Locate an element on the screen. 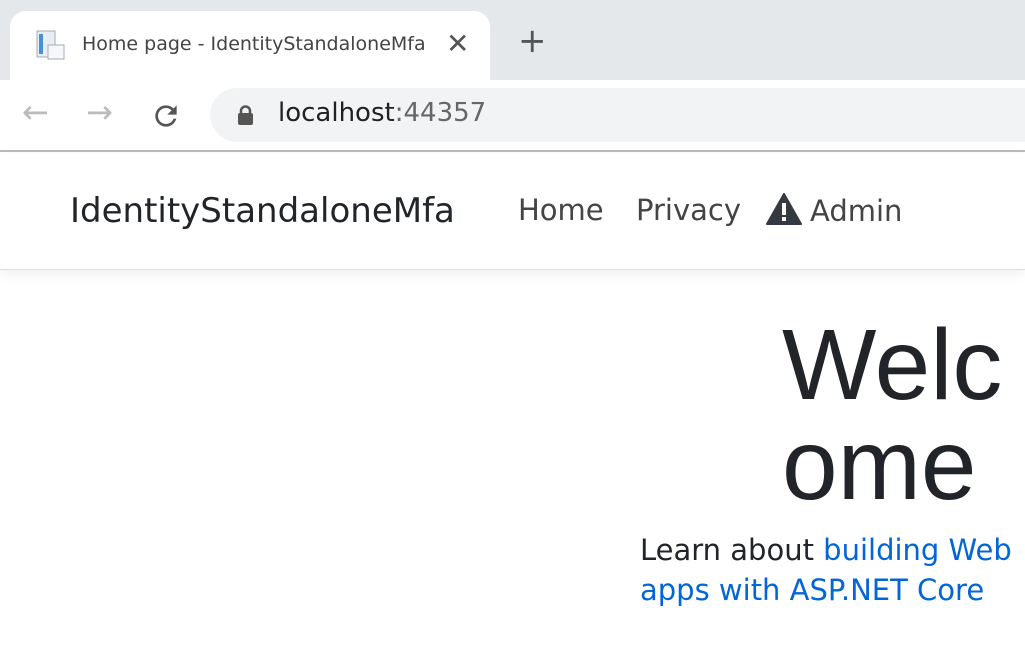 The height and width of the screenshot is (667, 1025). page-icon is located at coordinates (50, 45).